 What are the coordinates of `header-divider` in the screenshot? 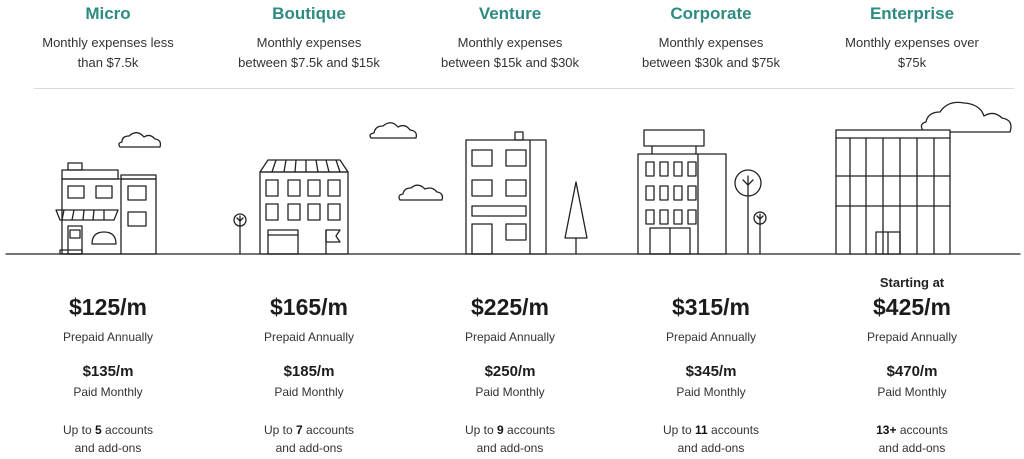 It's located at (524, 88).